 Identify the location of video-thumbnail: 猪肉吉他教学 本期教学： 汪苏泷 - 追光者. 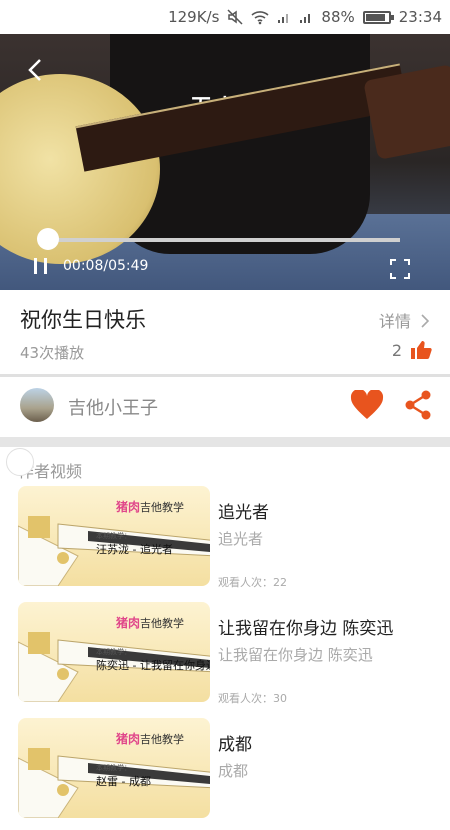
(114, 536).